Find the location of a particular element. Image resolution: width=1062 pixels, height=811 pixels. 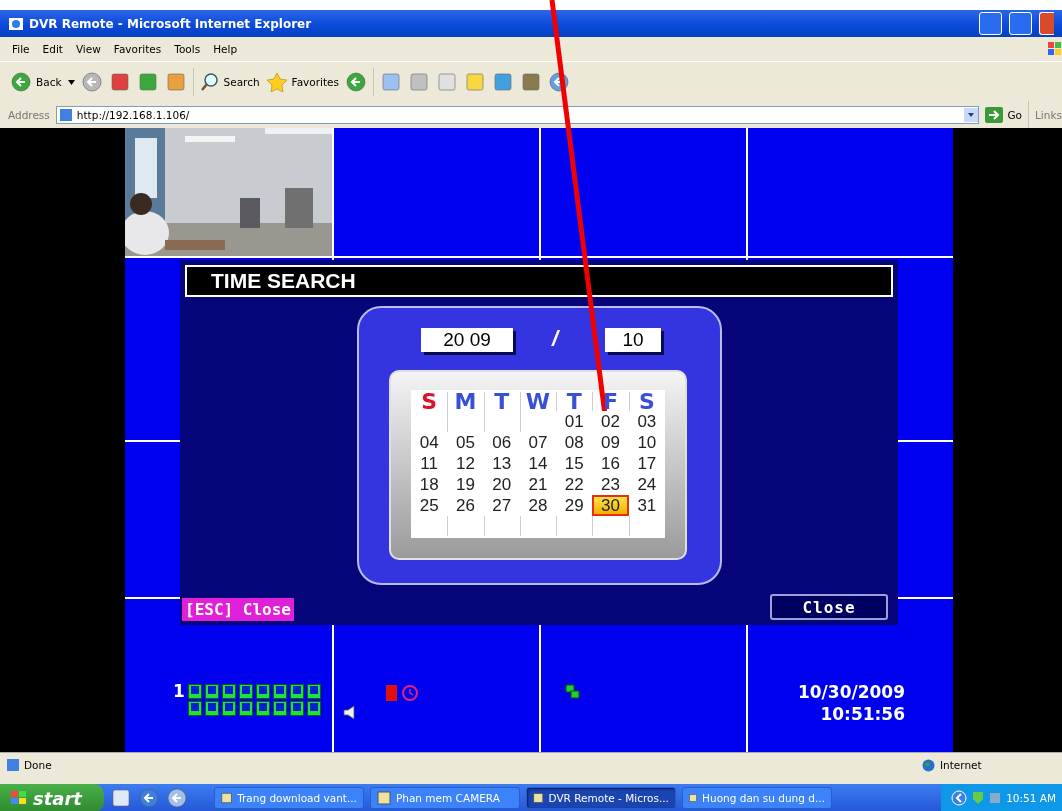

minimize-button is located at coordinates (990, 23).